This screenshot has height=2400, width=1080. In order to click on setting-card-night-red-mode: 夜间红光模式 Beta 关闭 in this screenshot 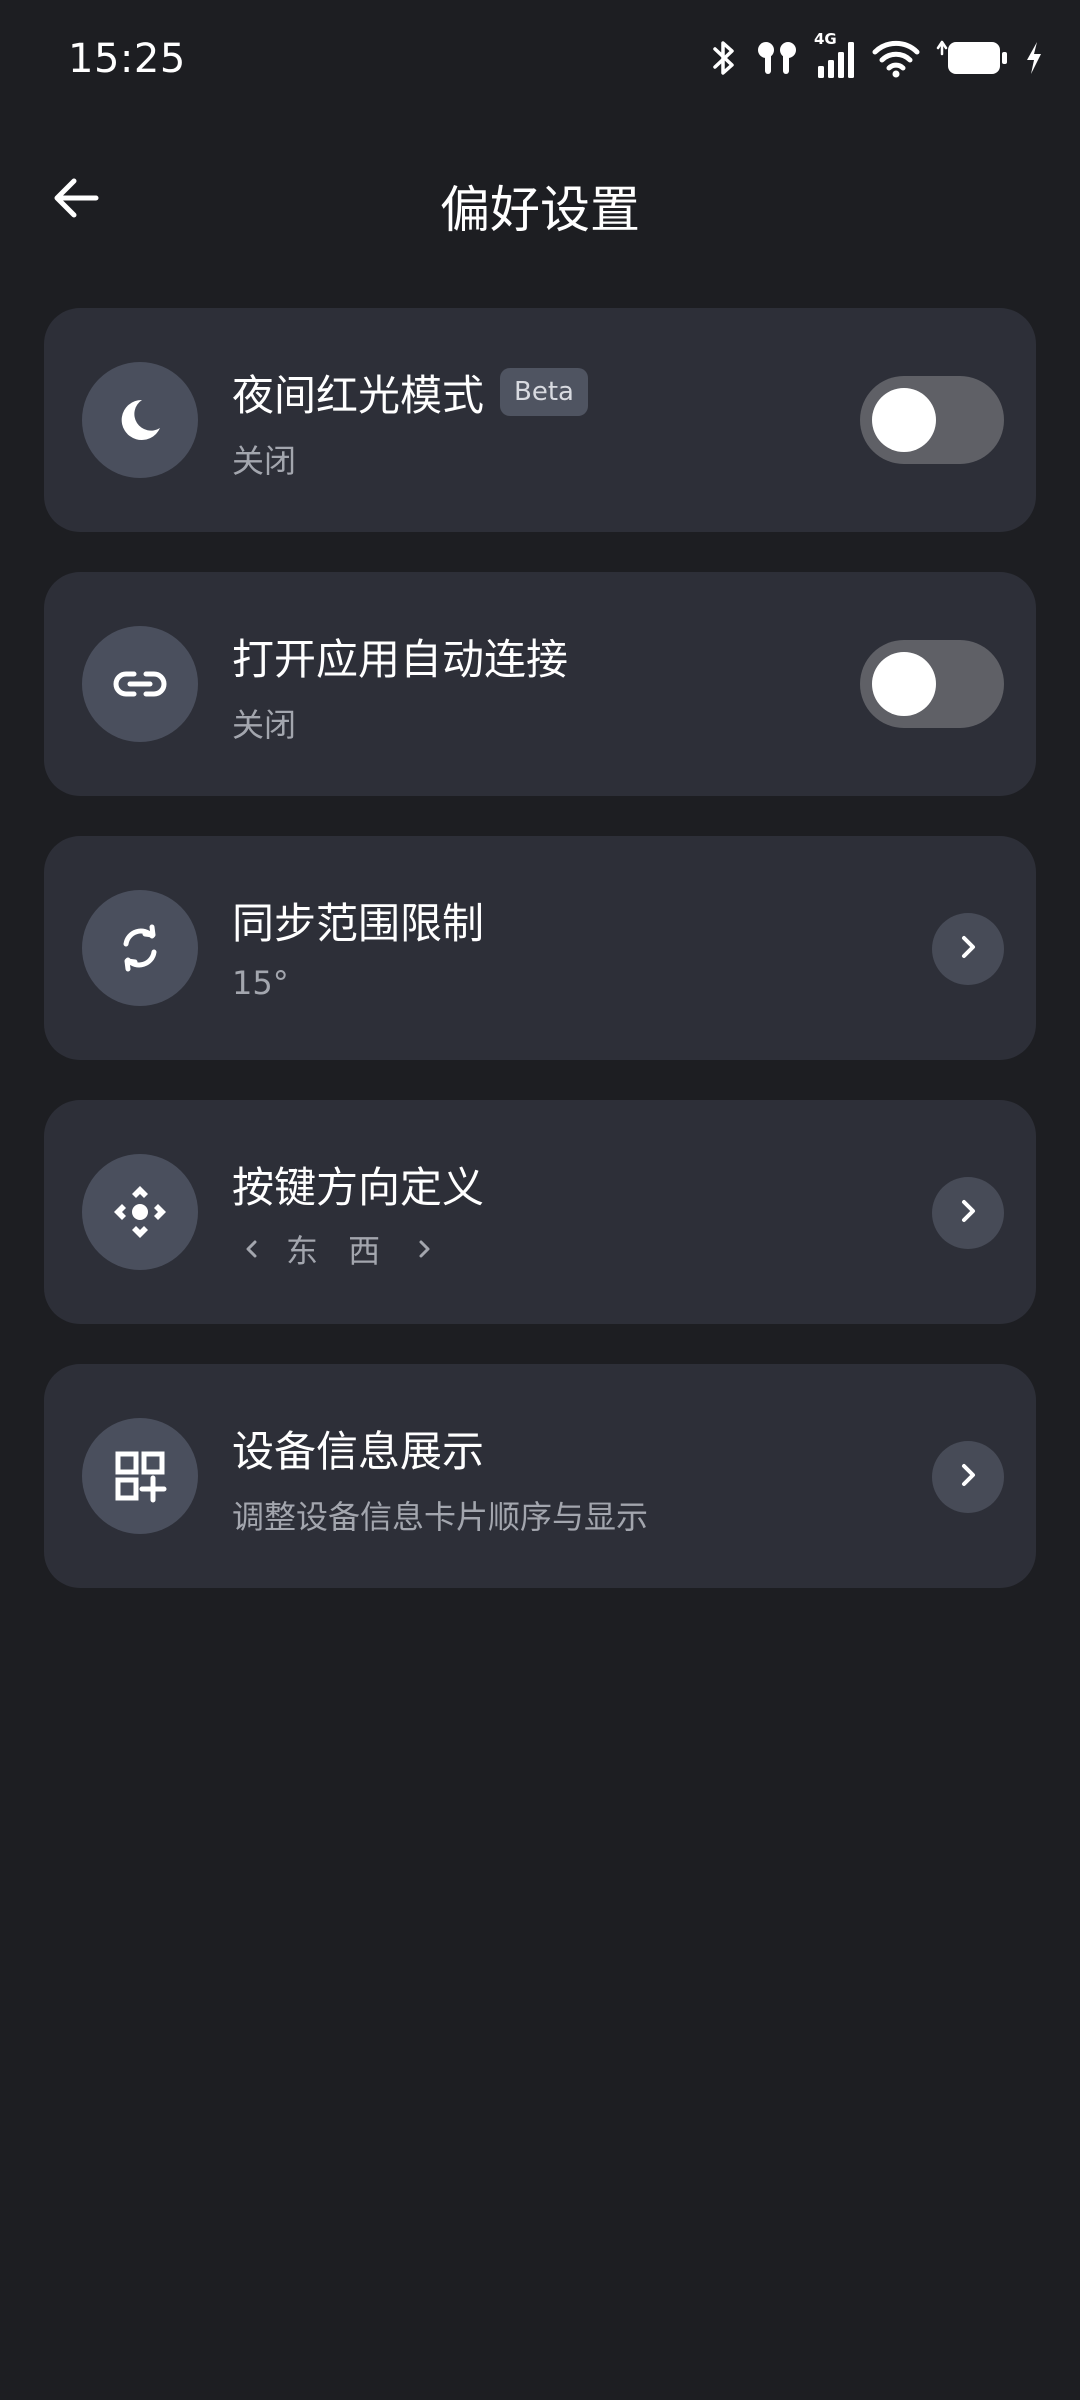, I will do `click(540, 420)`.